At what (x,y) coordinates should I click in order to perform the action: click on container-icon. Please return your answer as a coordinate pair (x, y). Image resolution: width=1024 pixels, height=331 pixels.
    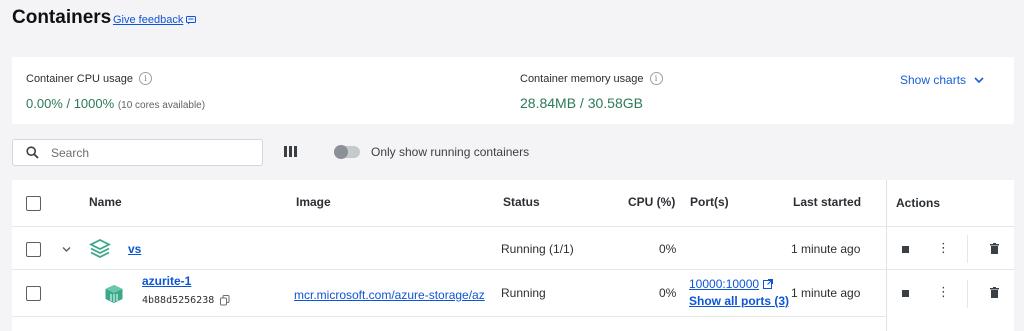
    Looking at the image, I should click on (114, 294).